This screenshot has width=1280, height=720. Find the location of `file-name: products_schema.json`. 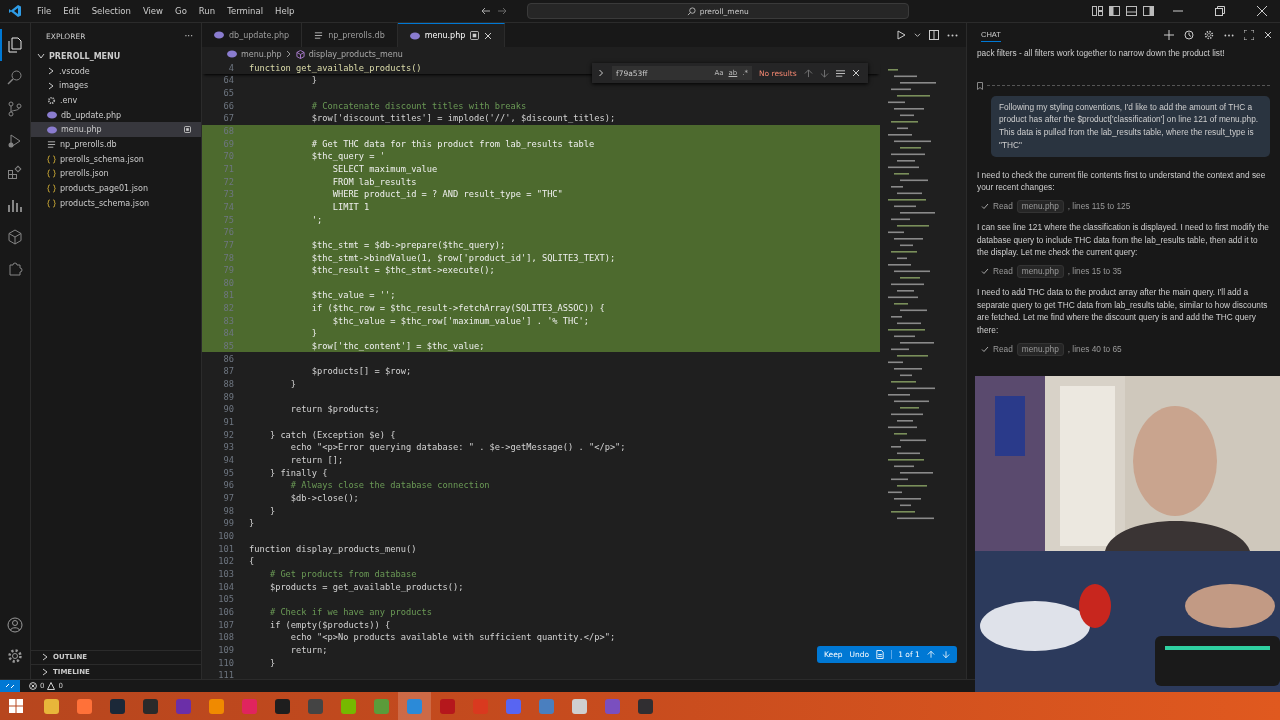

file-name: products_schema.json is located at coordinates (125, 203).